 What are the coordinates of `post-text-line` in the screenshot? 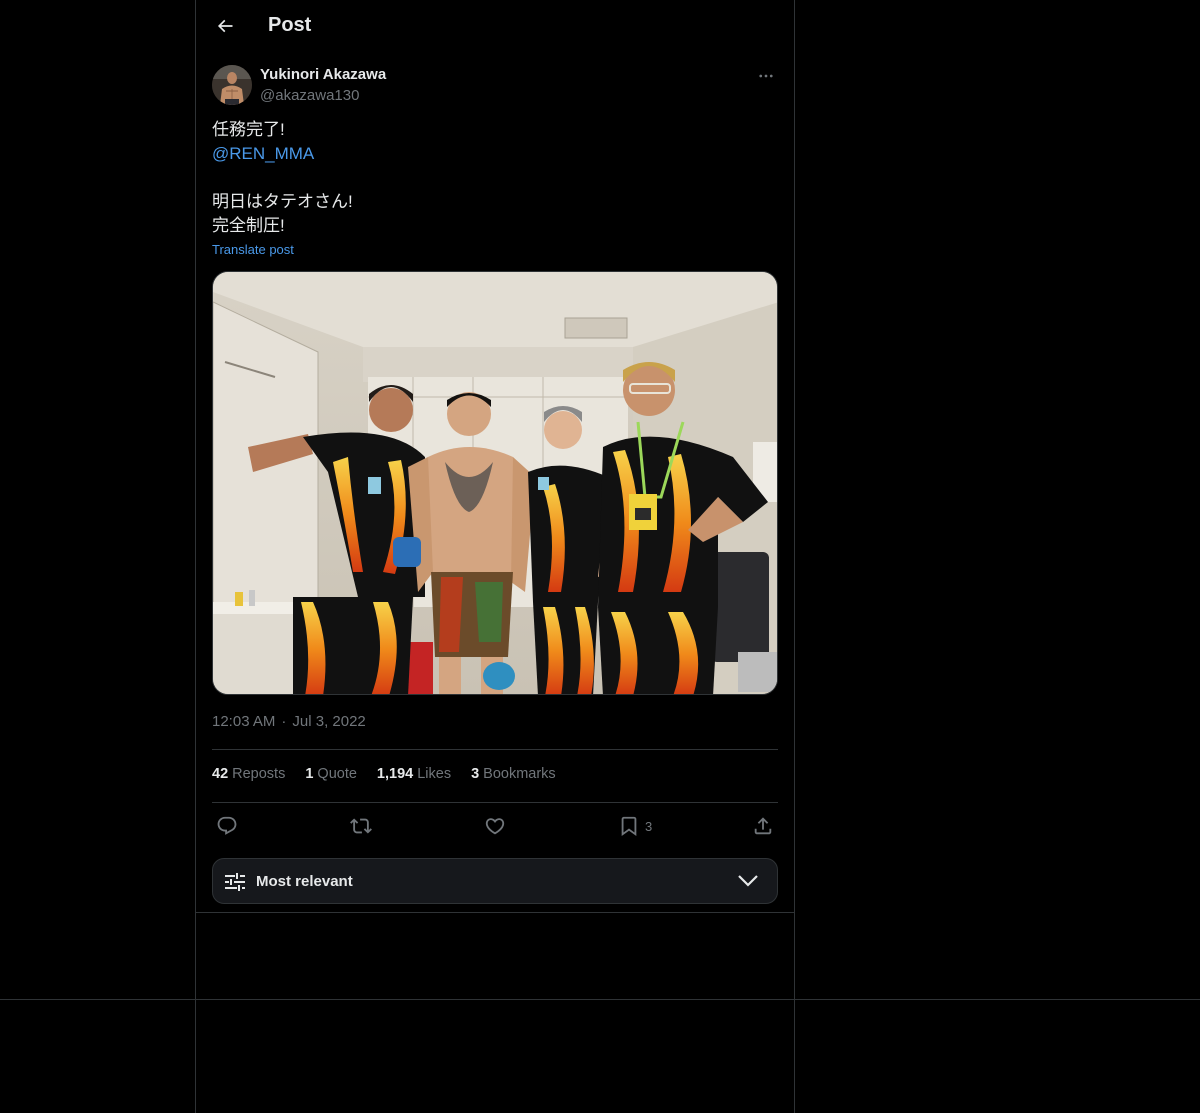 It's located at (495, 178).